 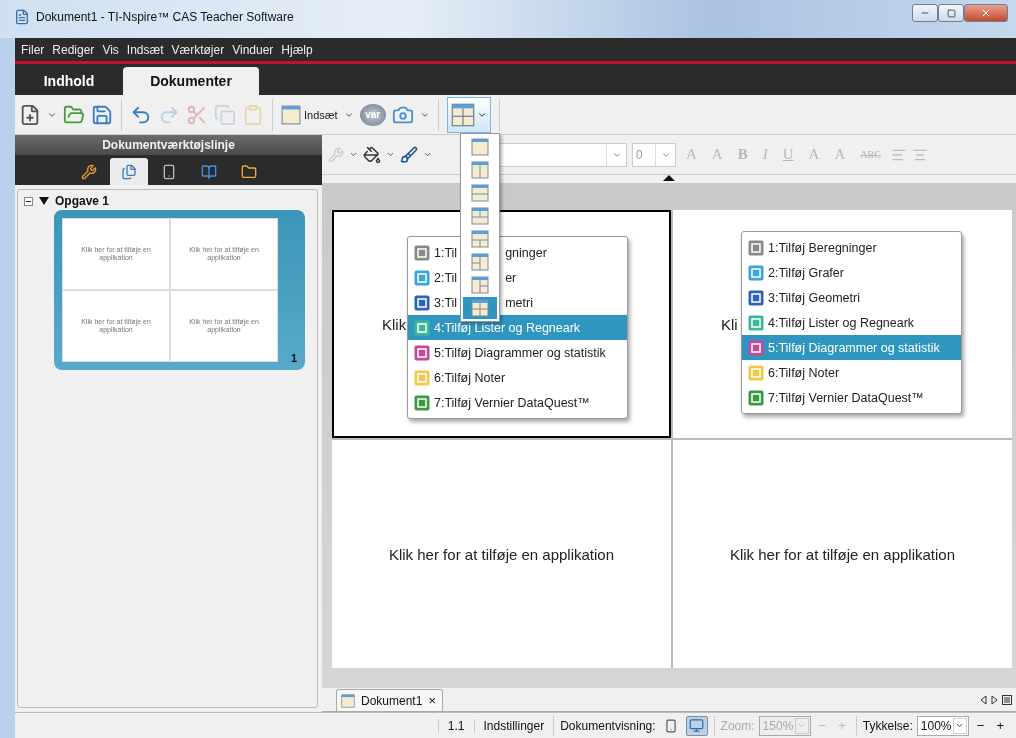 What do you see at coordinates (851, 297) in the screenshot?
I see `menu-item: 3:Tilføj Geometri` at bounding box center [851, 297].